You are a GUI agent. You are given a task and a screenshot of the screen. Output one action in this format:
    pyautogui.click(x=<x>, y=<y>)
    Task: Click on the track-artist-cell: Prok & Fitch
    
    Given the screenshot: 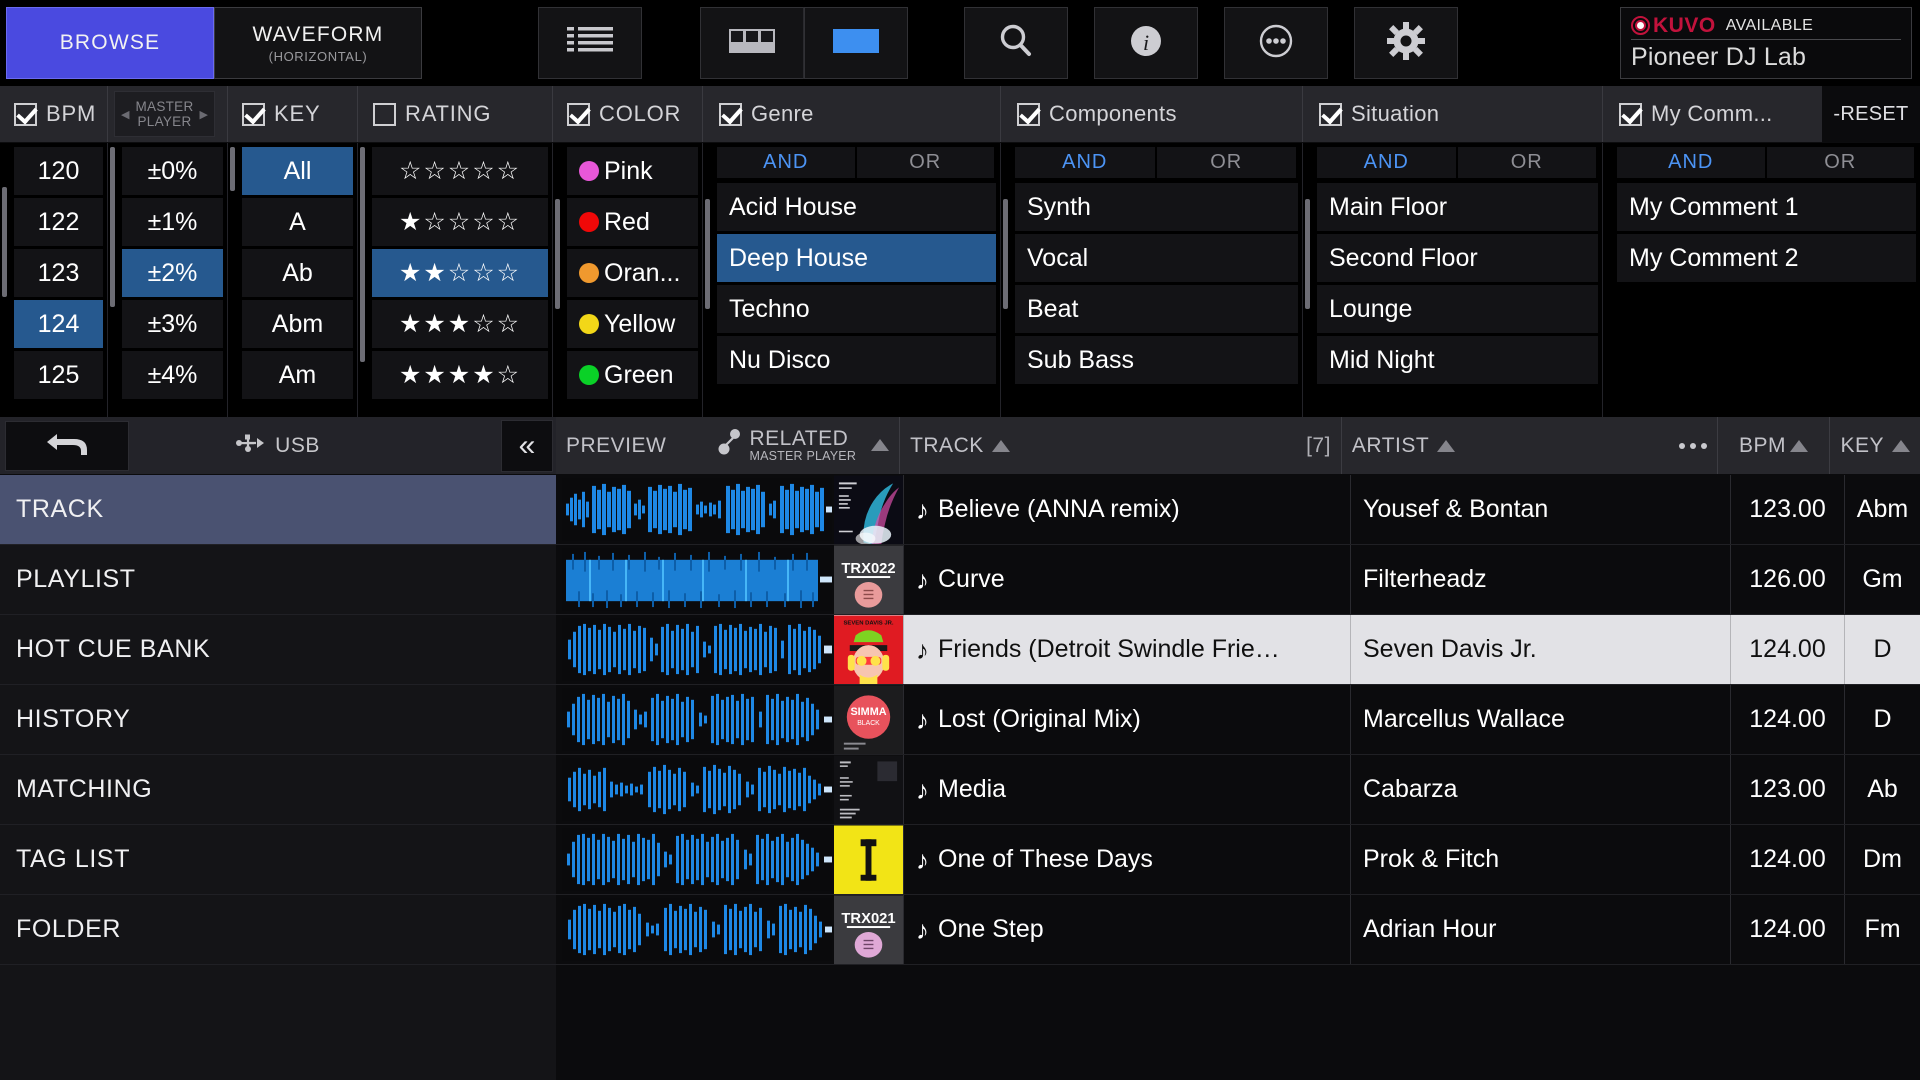 What is the action you would take?
    pyautogui.click(x=1541, y=859)
    